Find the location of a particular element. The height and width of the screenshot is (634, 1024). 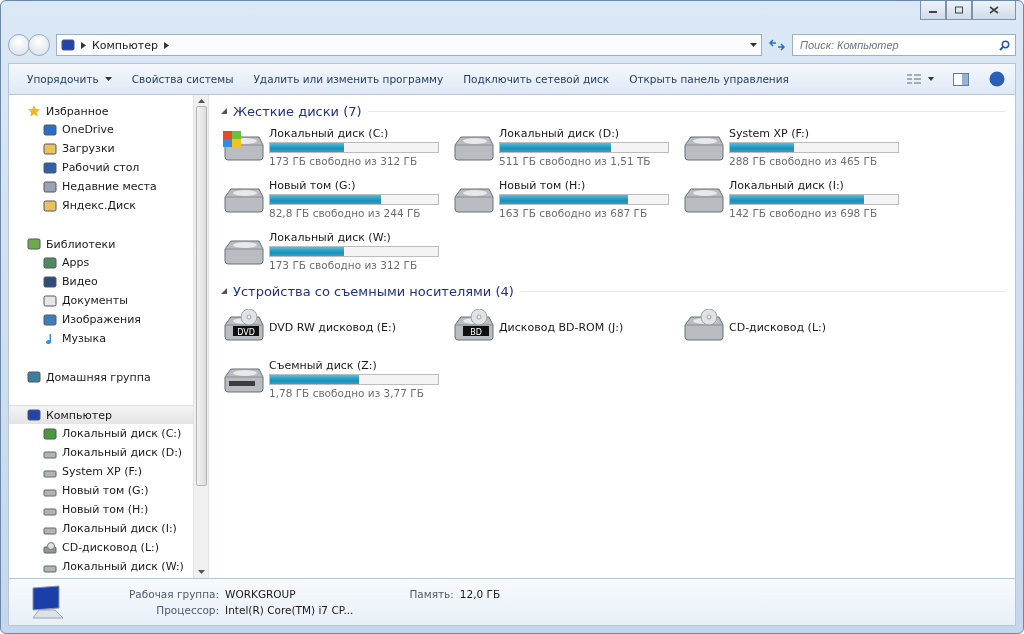

sidebar-item: Библиотеки is located at coordinates (101, 243).